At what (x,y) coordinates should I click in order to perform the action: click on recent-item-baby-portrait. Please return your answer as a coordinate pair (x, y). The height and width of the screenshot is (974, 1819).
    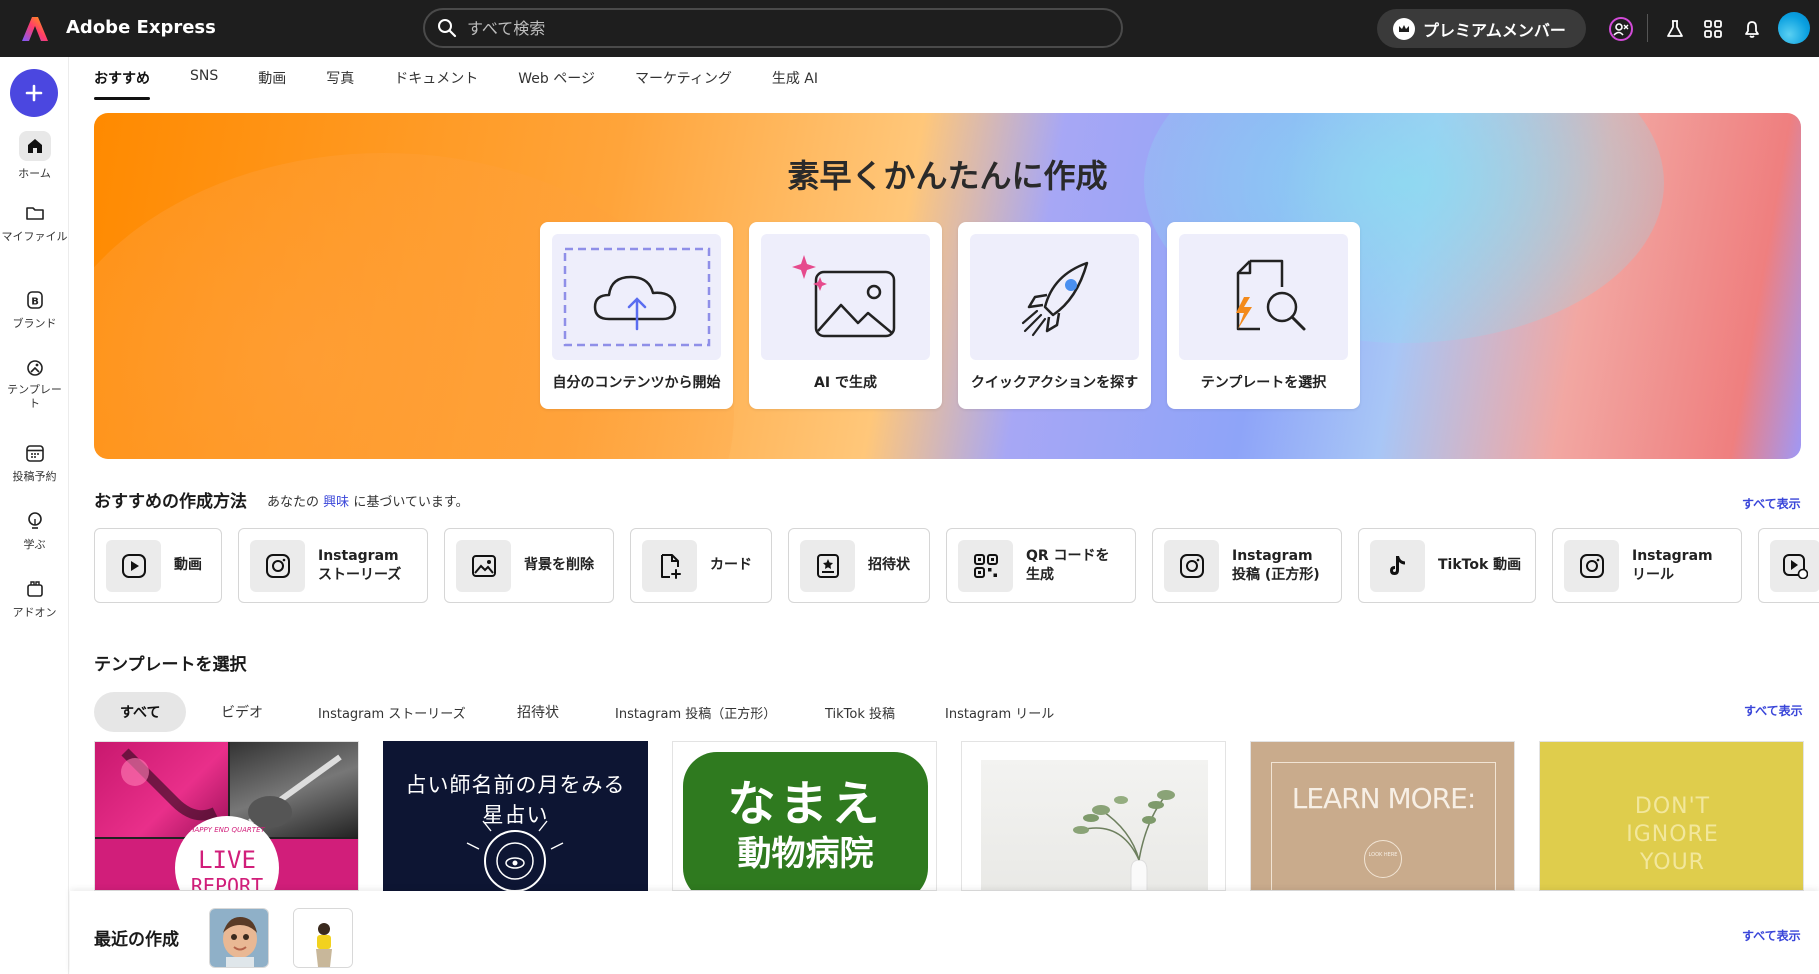
    Looking at the image, I should click on (239, 938).